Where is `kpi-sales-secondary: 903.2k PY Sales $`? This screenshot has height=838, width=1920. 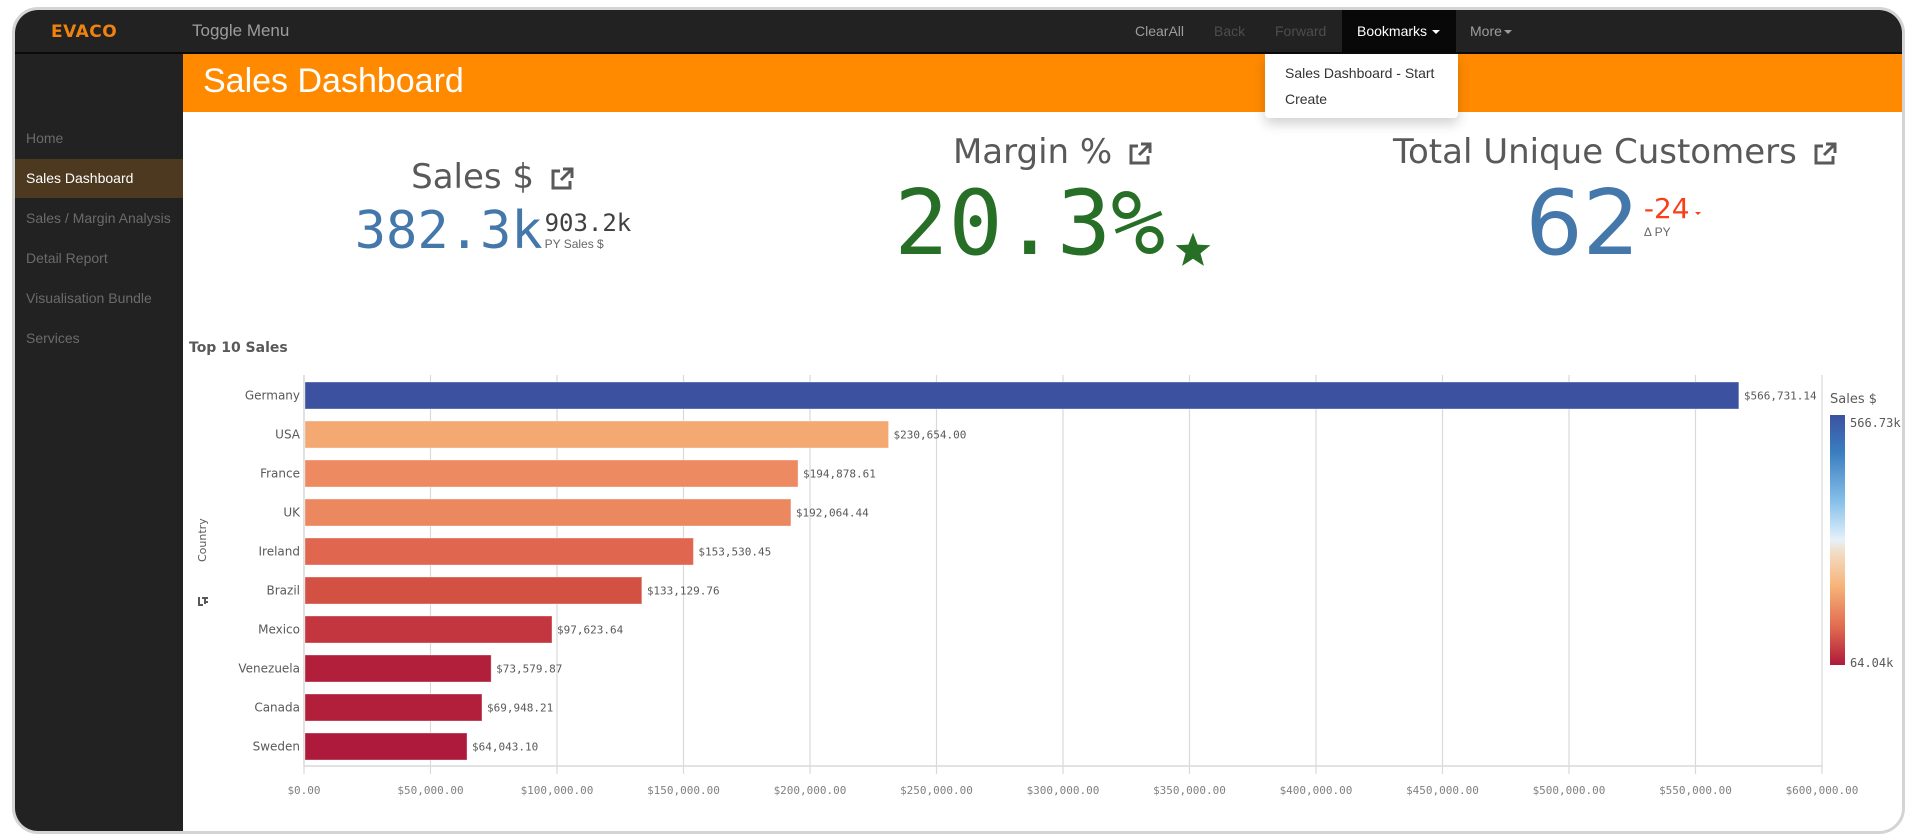 kpi-sales-secondary: 903.2k PY Sales $ is located at coordinates (588, 230).